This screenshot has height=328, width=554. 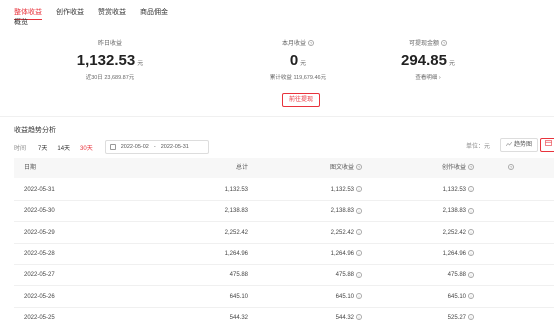 I want to click on table-row: 2022-05-26 645.10 645.10 i 645.10 i, so click(x=284, y=297).